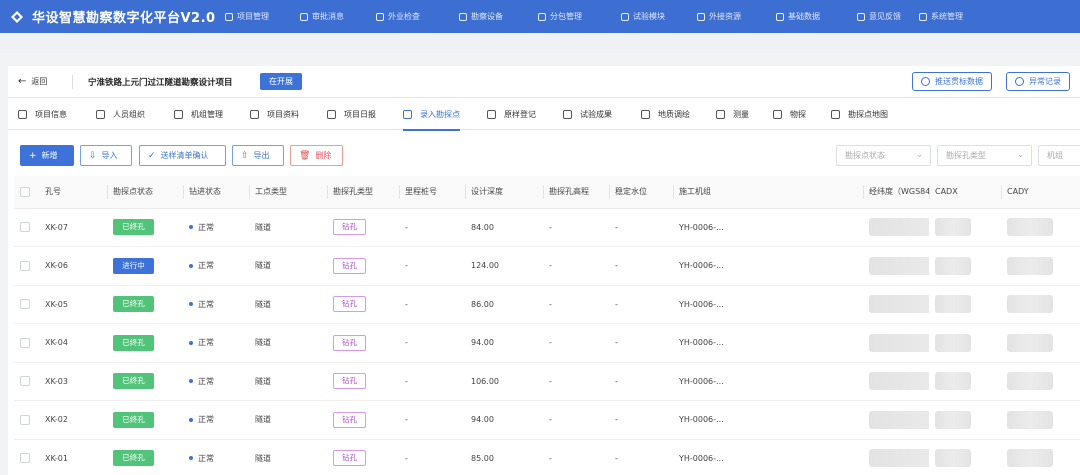 The height and width of the screenshot is (475, 1080). What do you see at coordinates (263, 381) in the screenshot?
I see `site-type: 隧道` at bounding box center [263, 381].